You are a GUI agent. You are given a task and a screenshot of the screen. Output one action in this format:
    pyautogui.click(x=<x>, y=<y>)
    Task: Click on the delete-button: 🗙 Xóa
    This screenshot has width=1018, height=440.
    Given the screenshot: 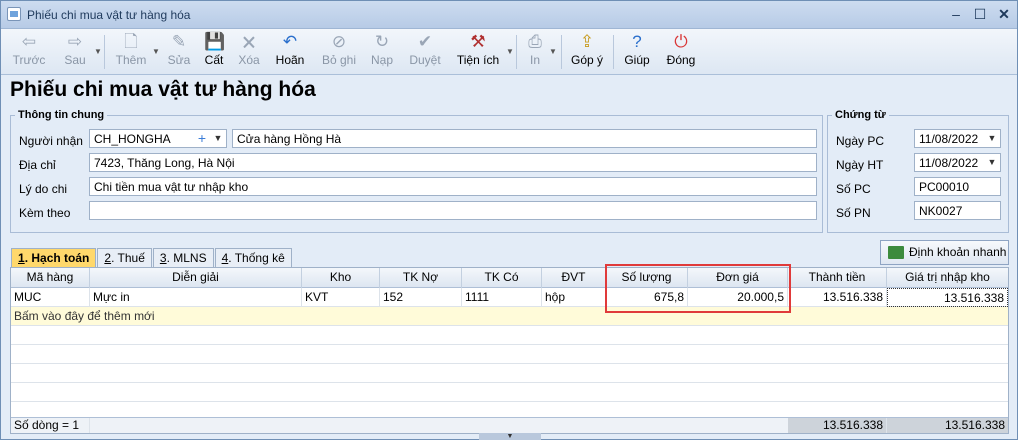 What is the action you would take?
    pyautogui.click(x=249, y=52)
    